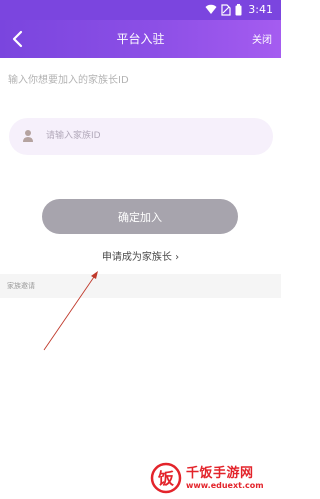 The width and height of the screenshot is (320, 499). I want to click on section-label: 家族邀请, so click(21, 286).